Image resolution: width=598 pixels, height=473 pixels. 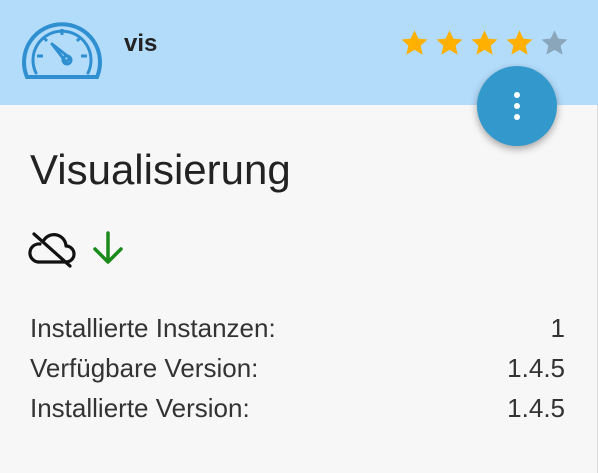 What do you see at coordinates (62, 50) in the screenshot?
I see `gauge-icon` at bounding box center [62, 50].